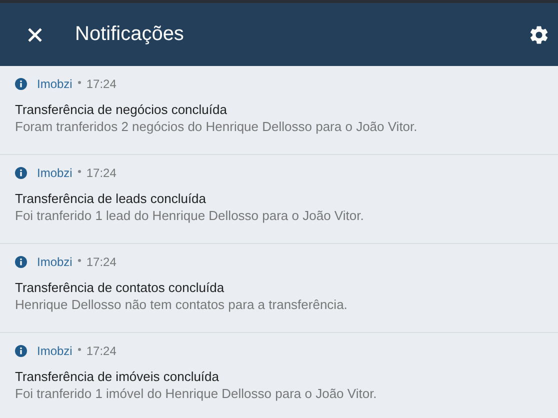 The width and height of the screenshot is (558, 418). What do you see at coordinates (196, 393) in the screenshot?
I see `notification-message: Foi tranferido 1 imóvel do Henrique Dellosso para o João Vitor.` at bounding box center [196, 393].